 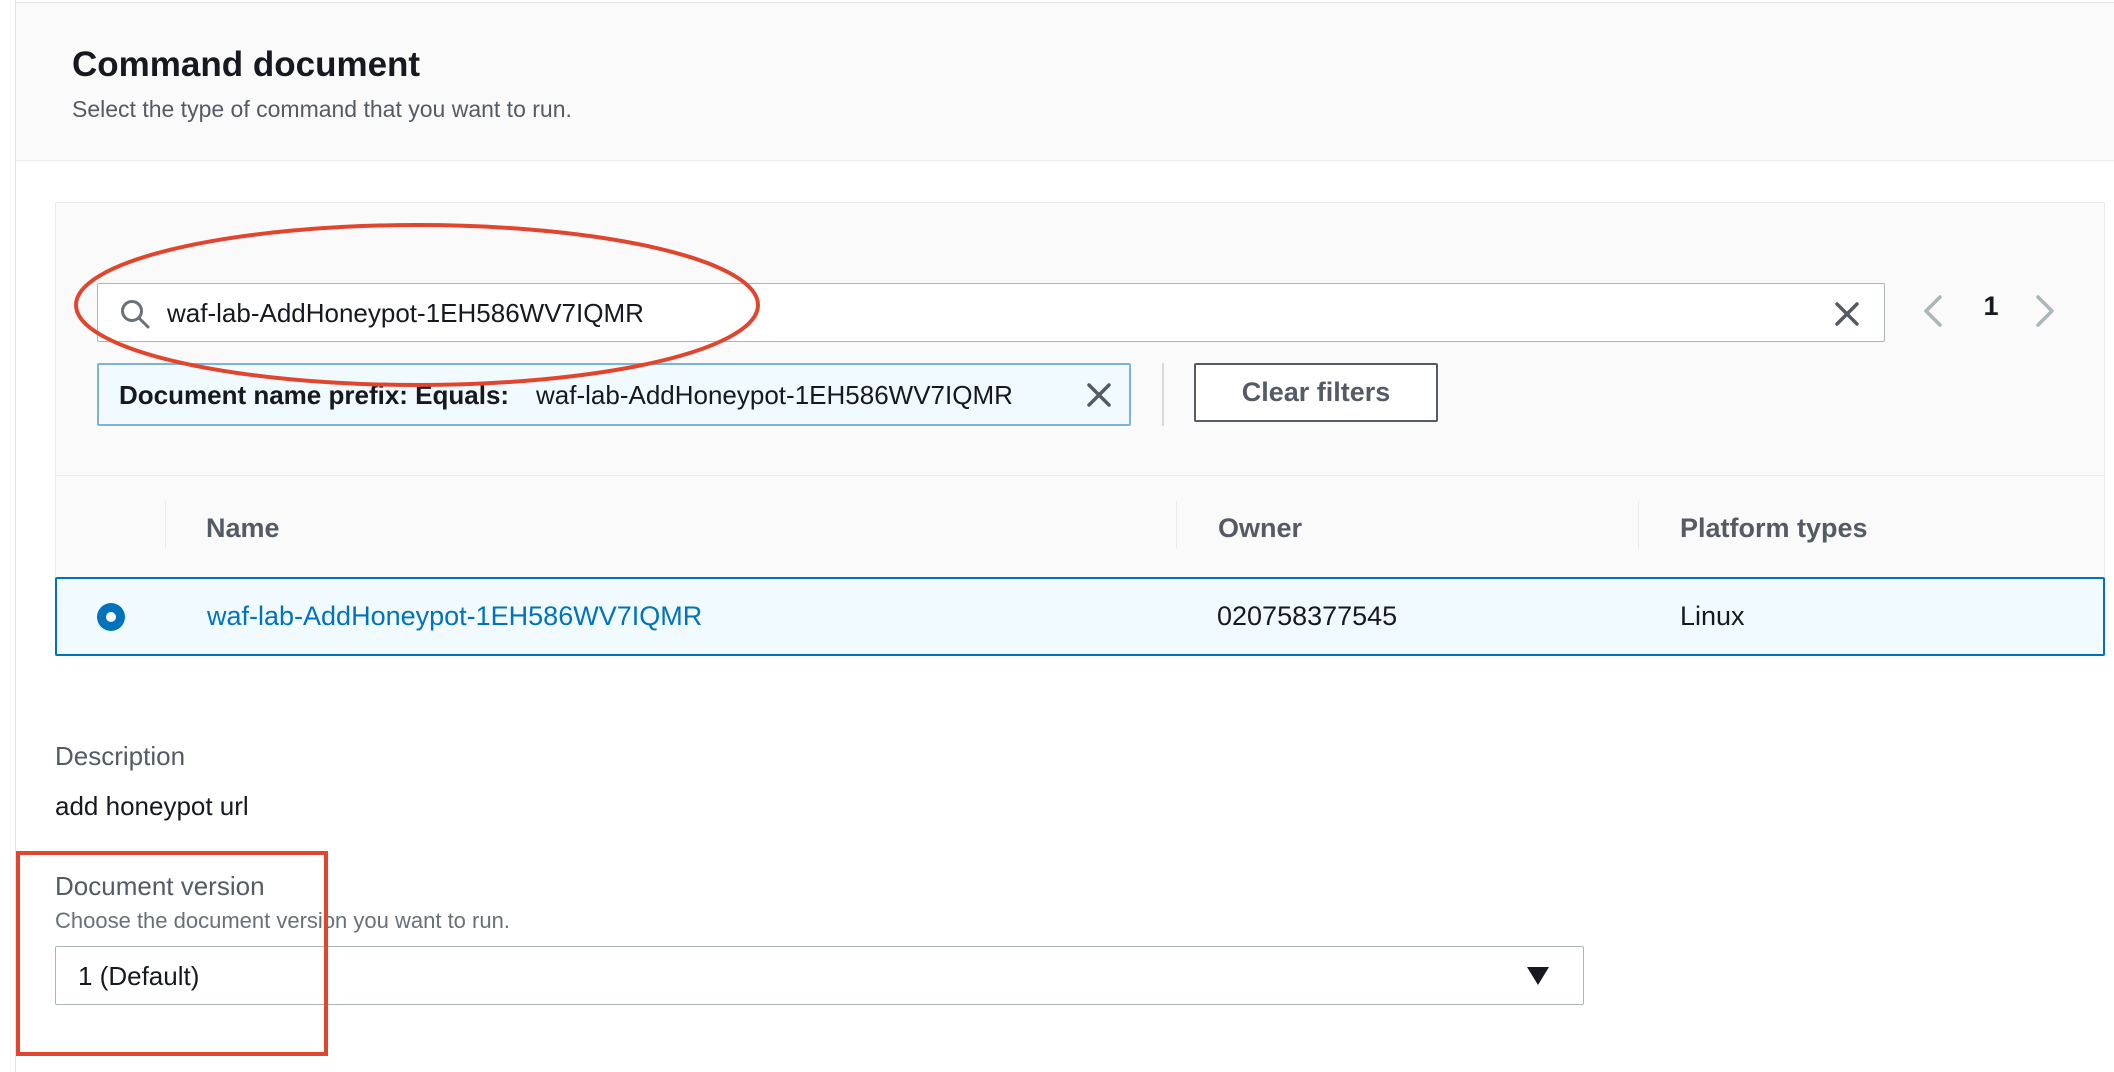 I want to click on caret-down-icon, so click(x=1538, y=976).